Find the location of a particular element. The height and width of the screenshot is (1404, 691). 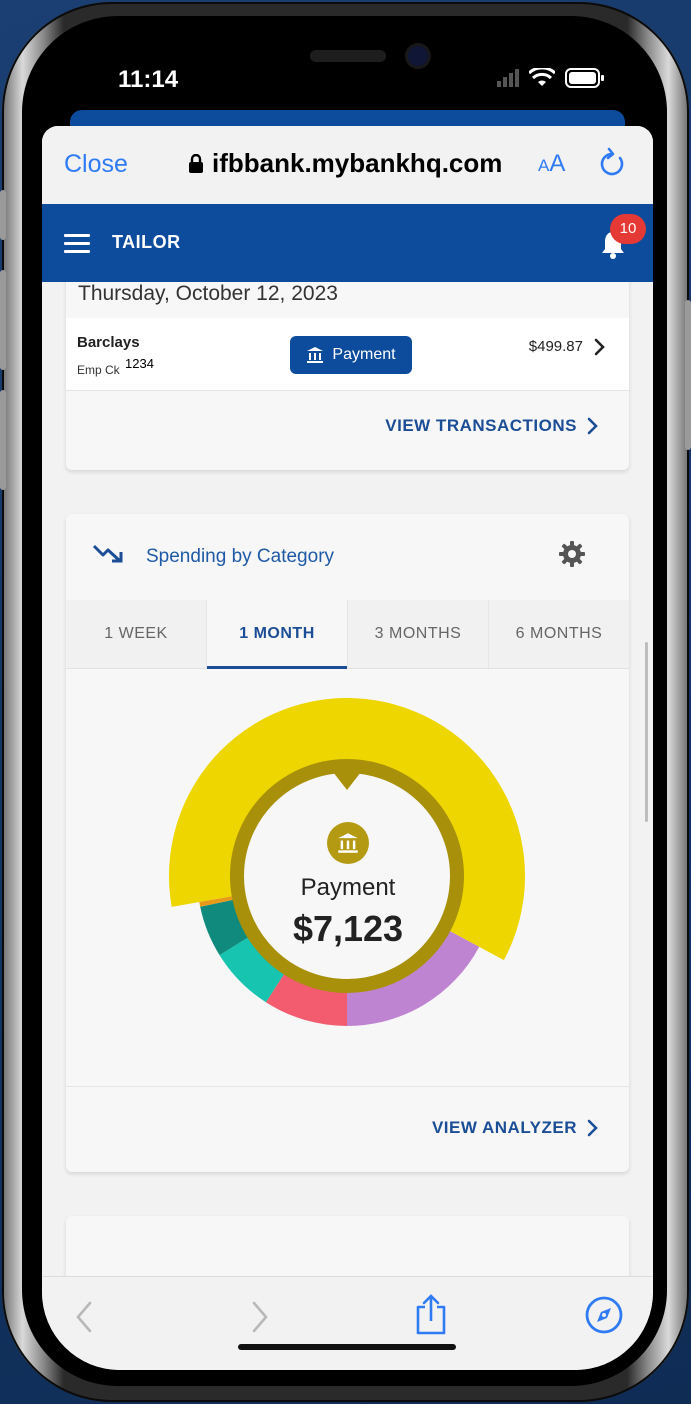

notification-badge: 10 is located at coordinates (628, 229).